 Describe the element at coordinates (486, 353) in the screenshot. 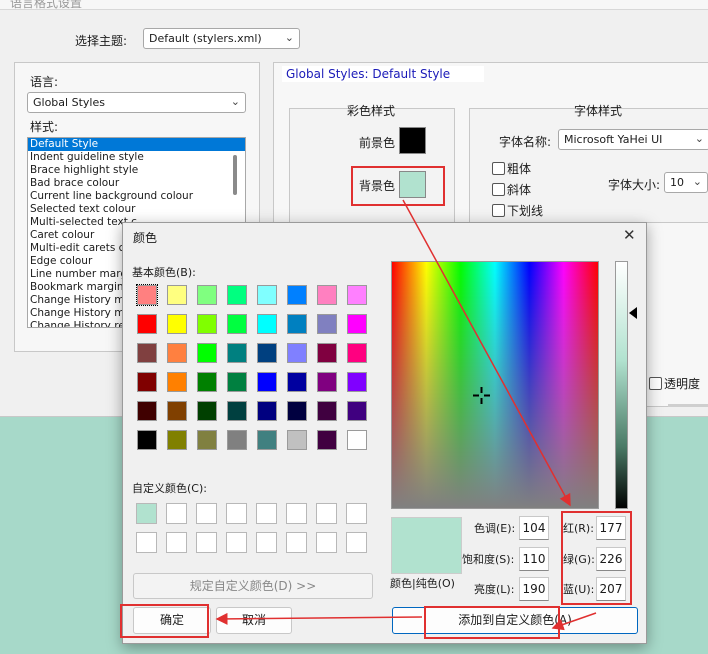

I see `arrow-bg-to-rgb` at that location.